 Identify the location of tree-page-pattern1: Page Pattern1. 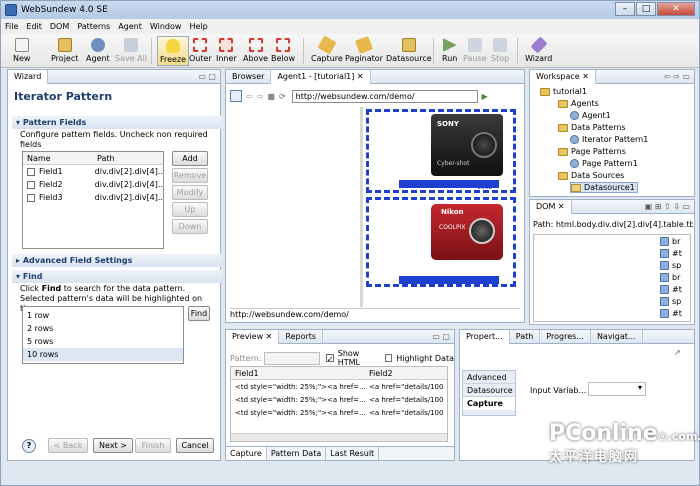
(604, 163).